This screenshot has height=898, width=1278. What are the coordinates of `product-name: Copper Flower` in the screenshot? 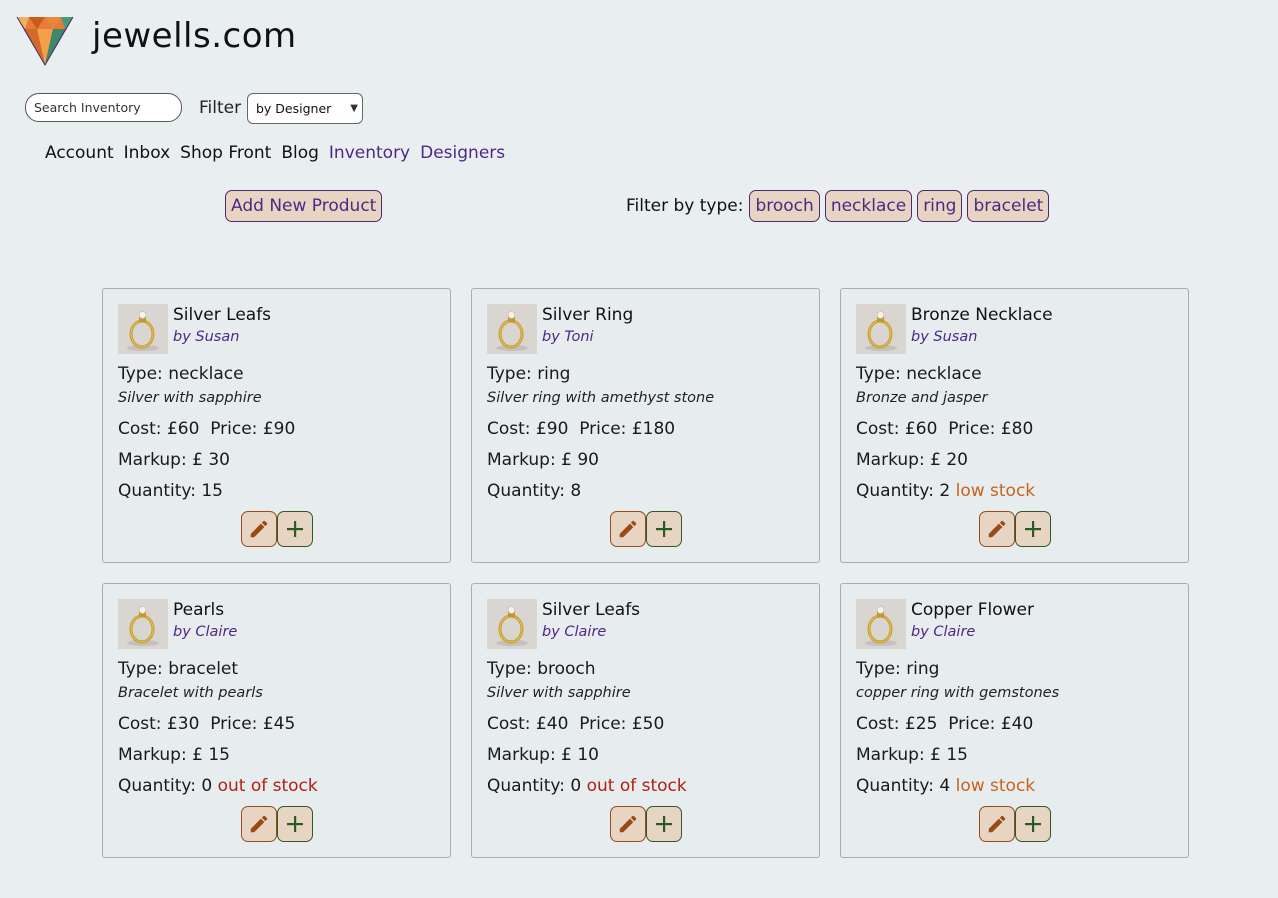 It's located at (972, 610).